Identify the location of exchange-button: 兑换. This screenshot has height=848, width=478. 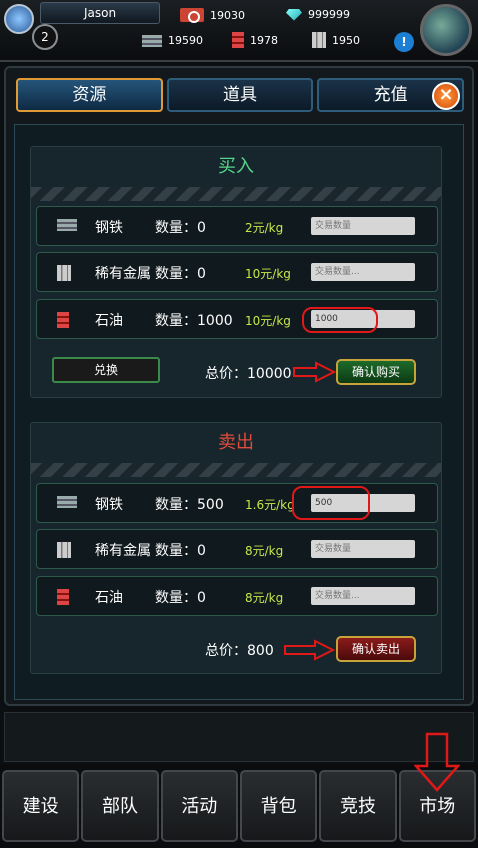
(106, 370).